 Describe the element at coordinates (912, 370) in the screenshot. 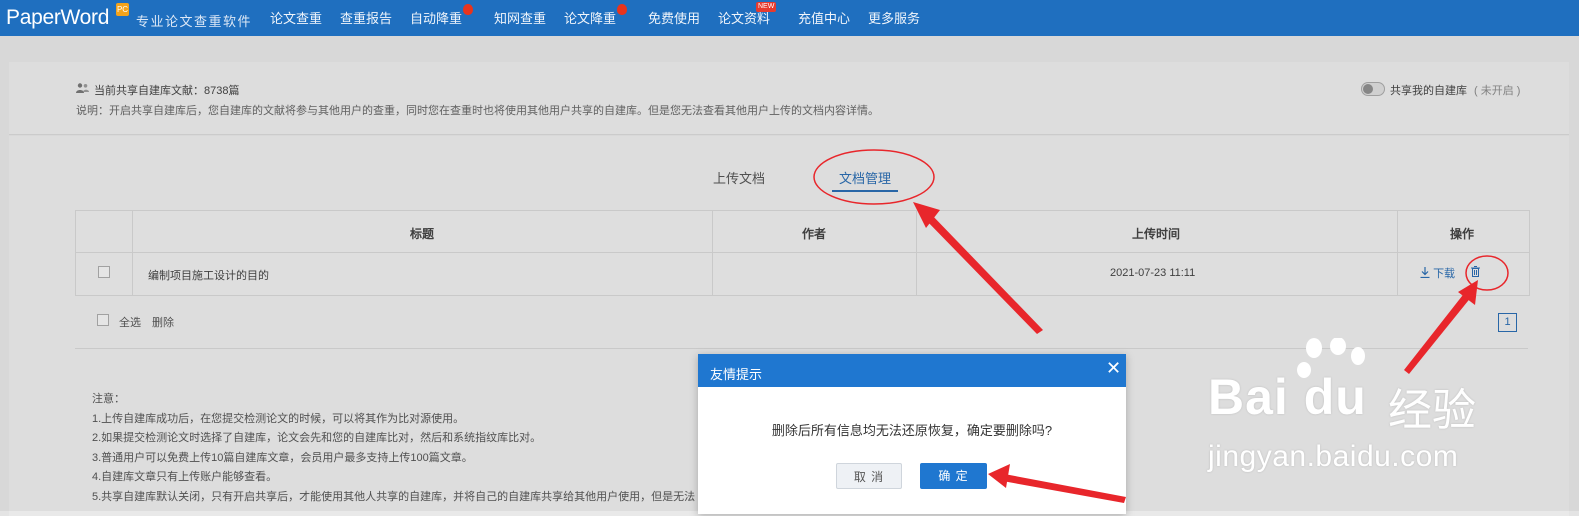

I see `dialog-header: 友情提示 ✕` at that location.